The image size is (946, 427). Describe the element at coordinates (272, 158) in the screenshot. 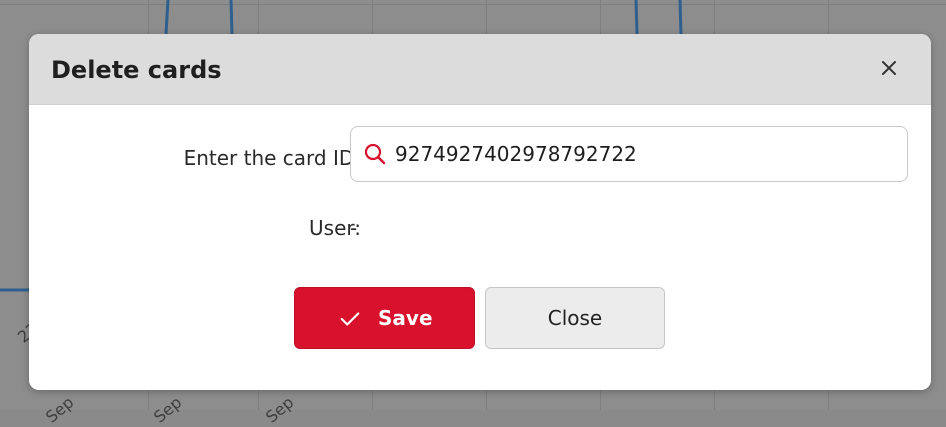

I see `card-id-label: Enter the card ID:` at that location.